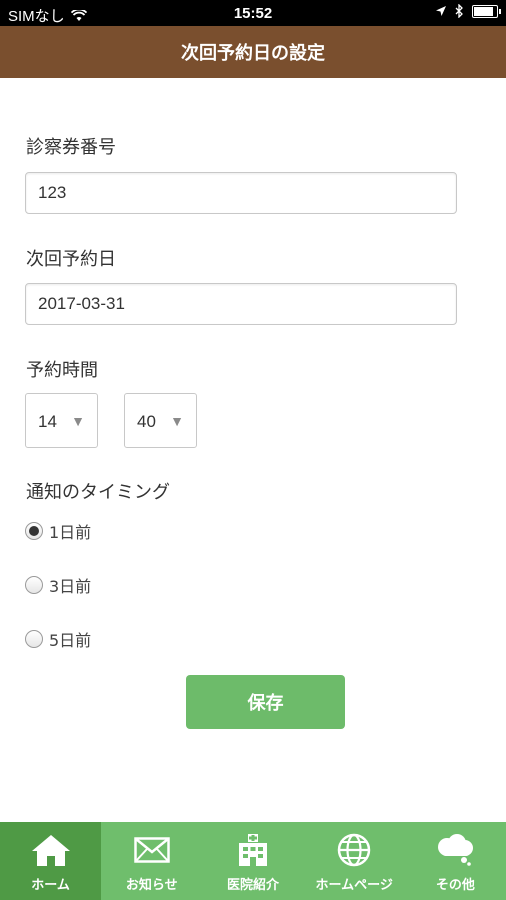 The width and height of the screenshot is (506, 900). I want to click on chat-cloud-icon, so click(456, 850).